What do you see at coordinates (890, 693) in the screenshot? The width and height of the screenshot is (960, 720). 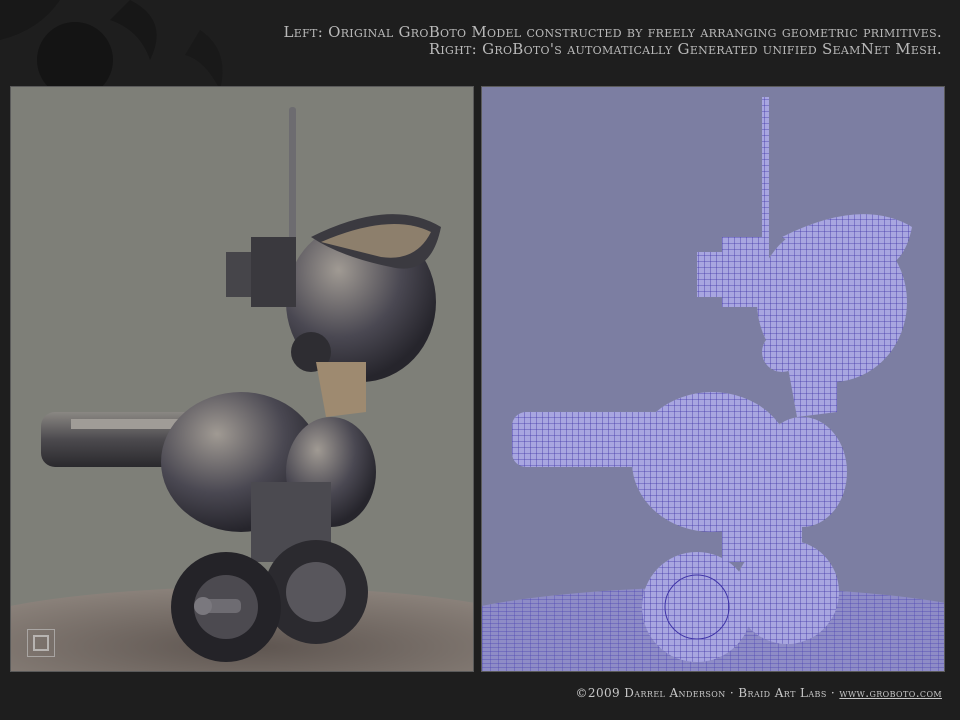 I see `groboto-link: www.groboto.com` at bounding box center [890, 693].